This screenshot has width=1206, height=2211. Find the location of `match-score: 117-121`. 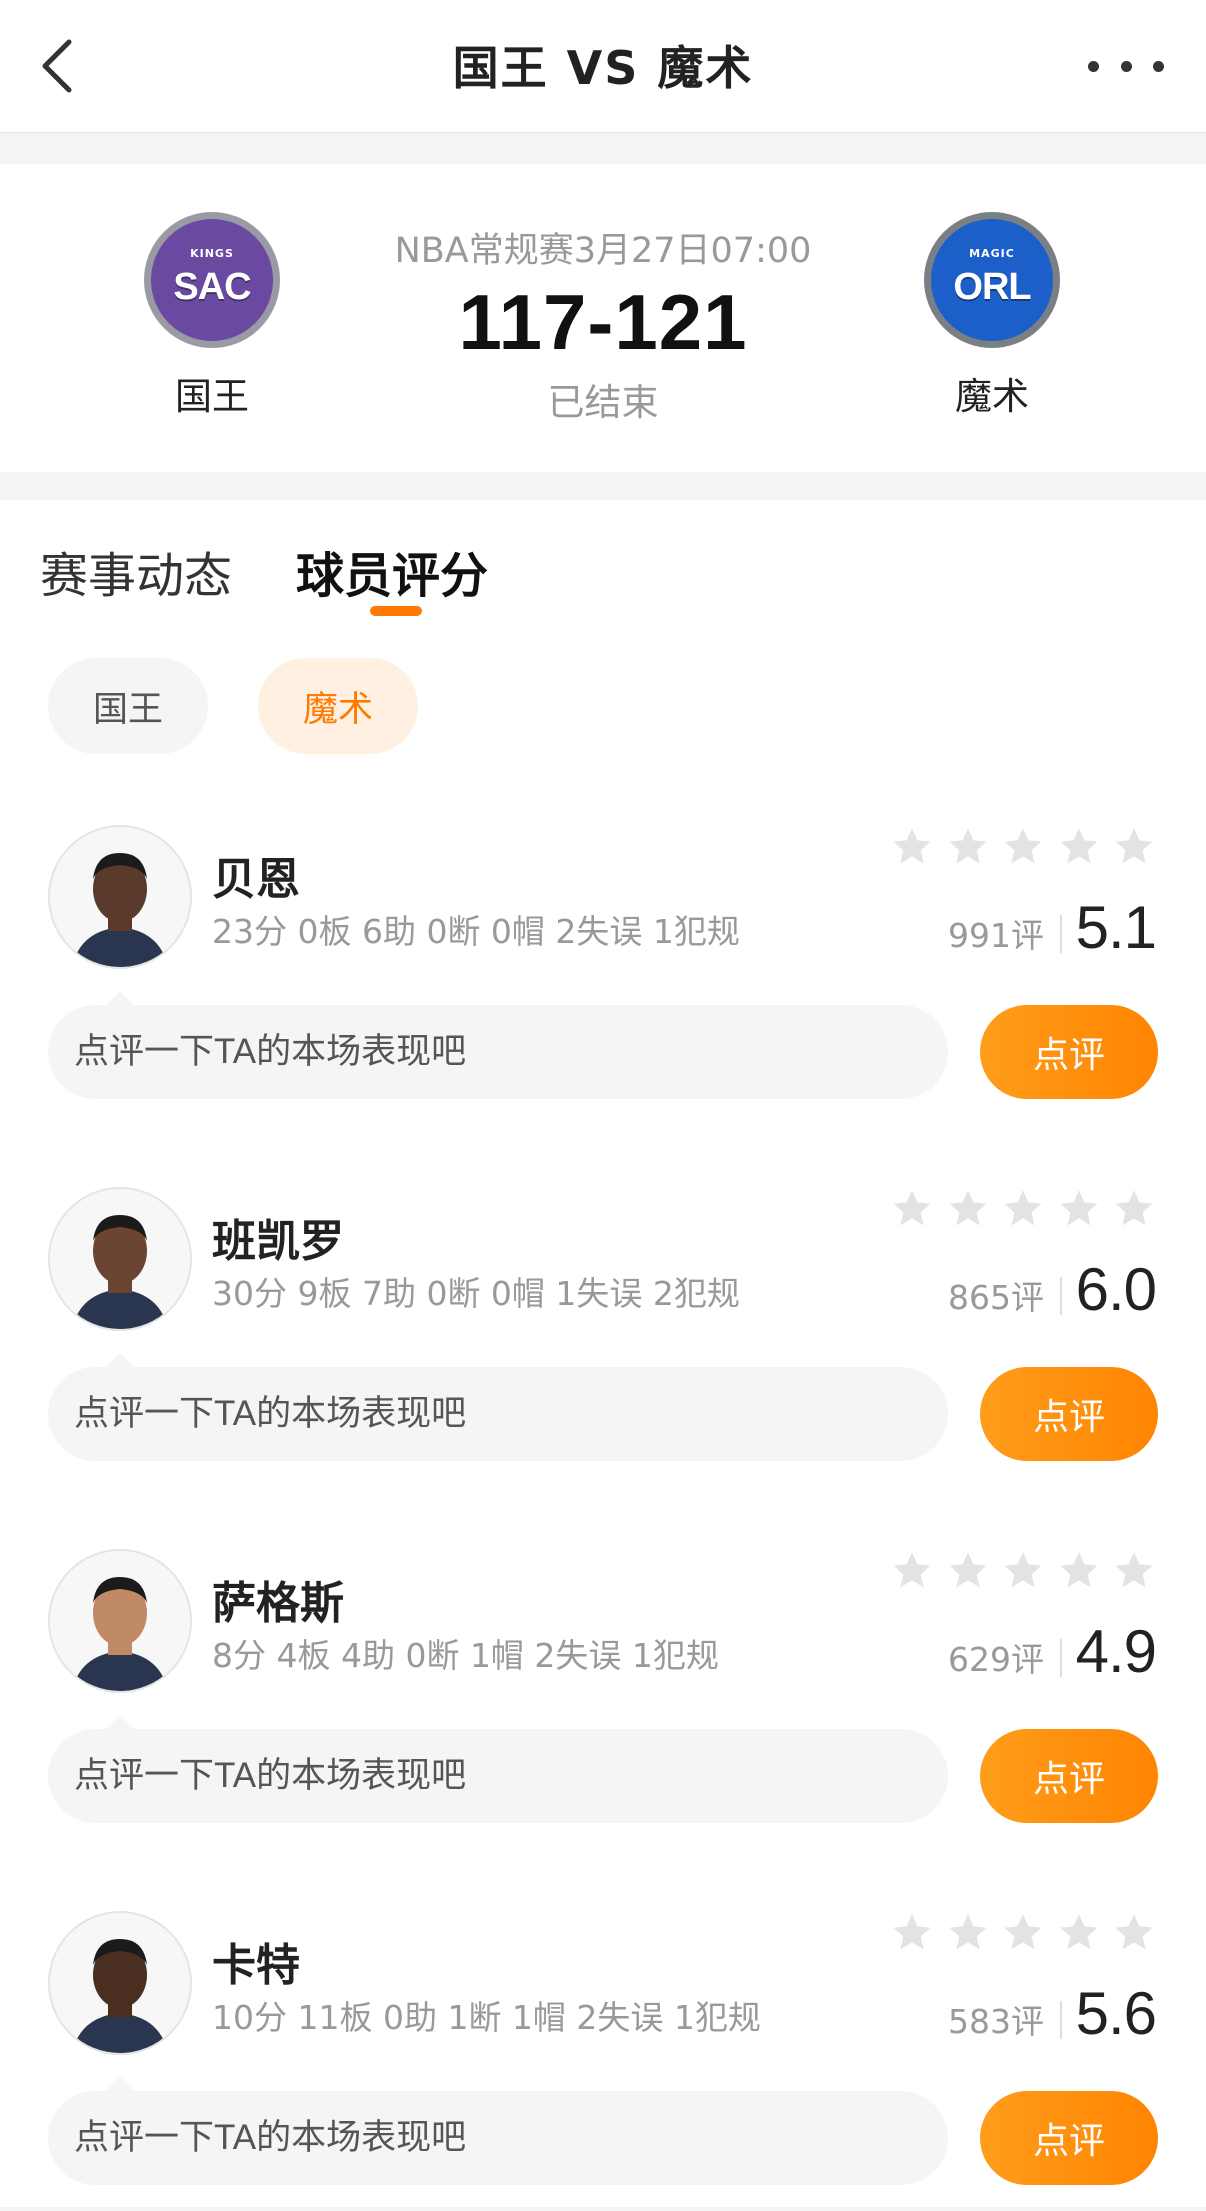

match-score: 117-121 is located at coordinates (603, 322).